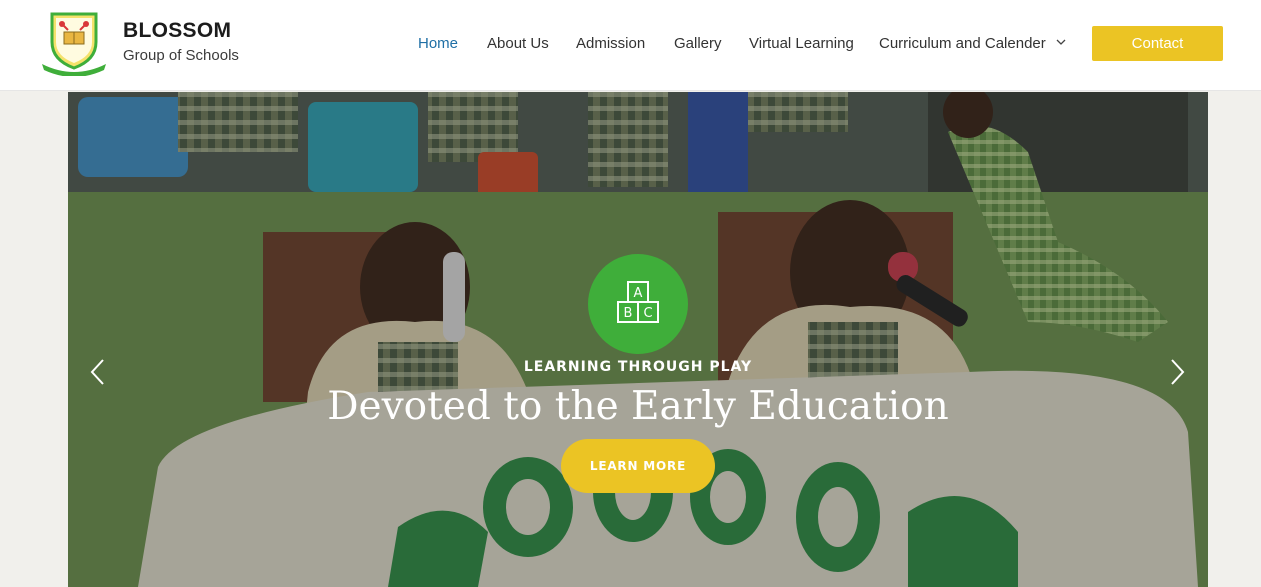 Image resolution: width=1261 pixels, height=587 pixels. Describe the element at coordinates (438, 43) in the screenshot. I see `nav-home: Home` at that location.